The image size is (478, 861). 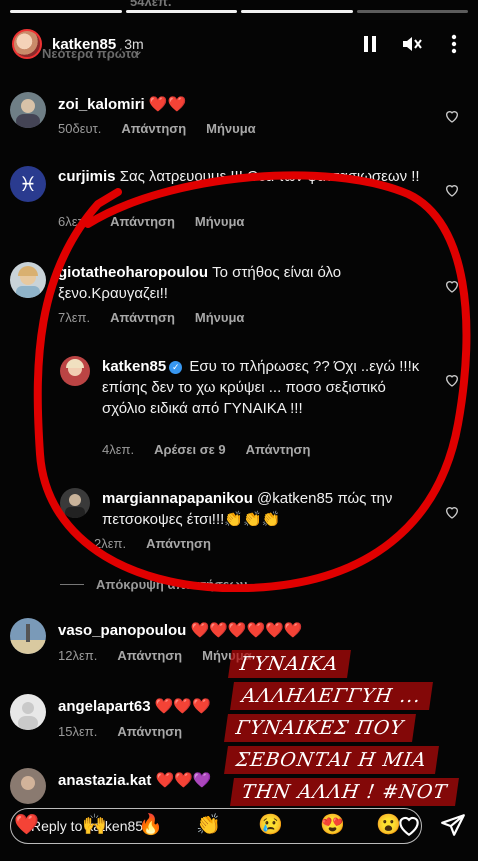 What do you see at coordinates (345, 792) in the screenshot?
I see `overlay-text-line: ΤΗΝ ΑΛΛΗ ! #NOT` at bounding box center [345, 792].